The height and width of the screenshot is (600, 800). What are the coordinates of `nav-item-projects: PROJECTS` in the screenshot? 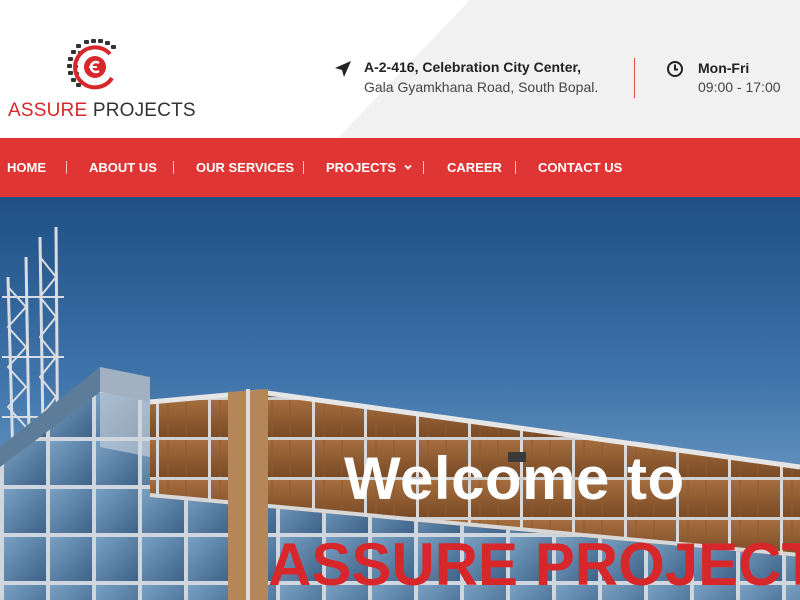 It's located at (369, 167).